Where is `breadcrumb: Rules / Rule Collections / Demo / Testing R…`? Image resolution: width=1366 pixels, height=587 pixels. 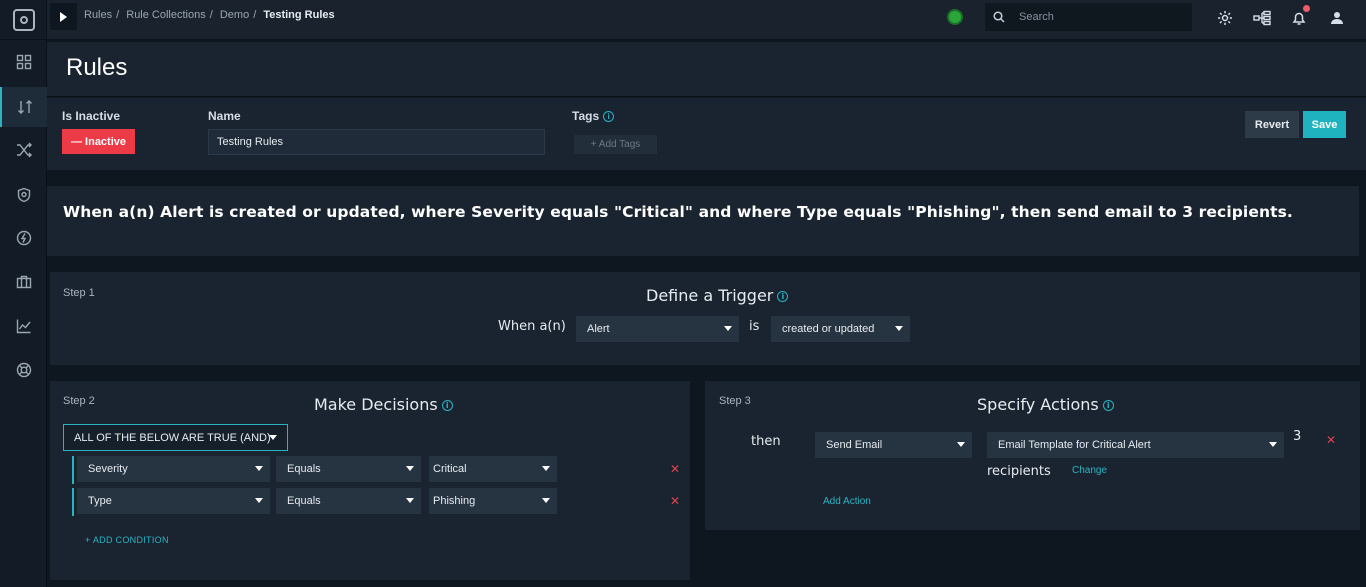 breadcrumb: Rules / Rule Collections / Demo / Testing R… is located at coordinates (209, 15).